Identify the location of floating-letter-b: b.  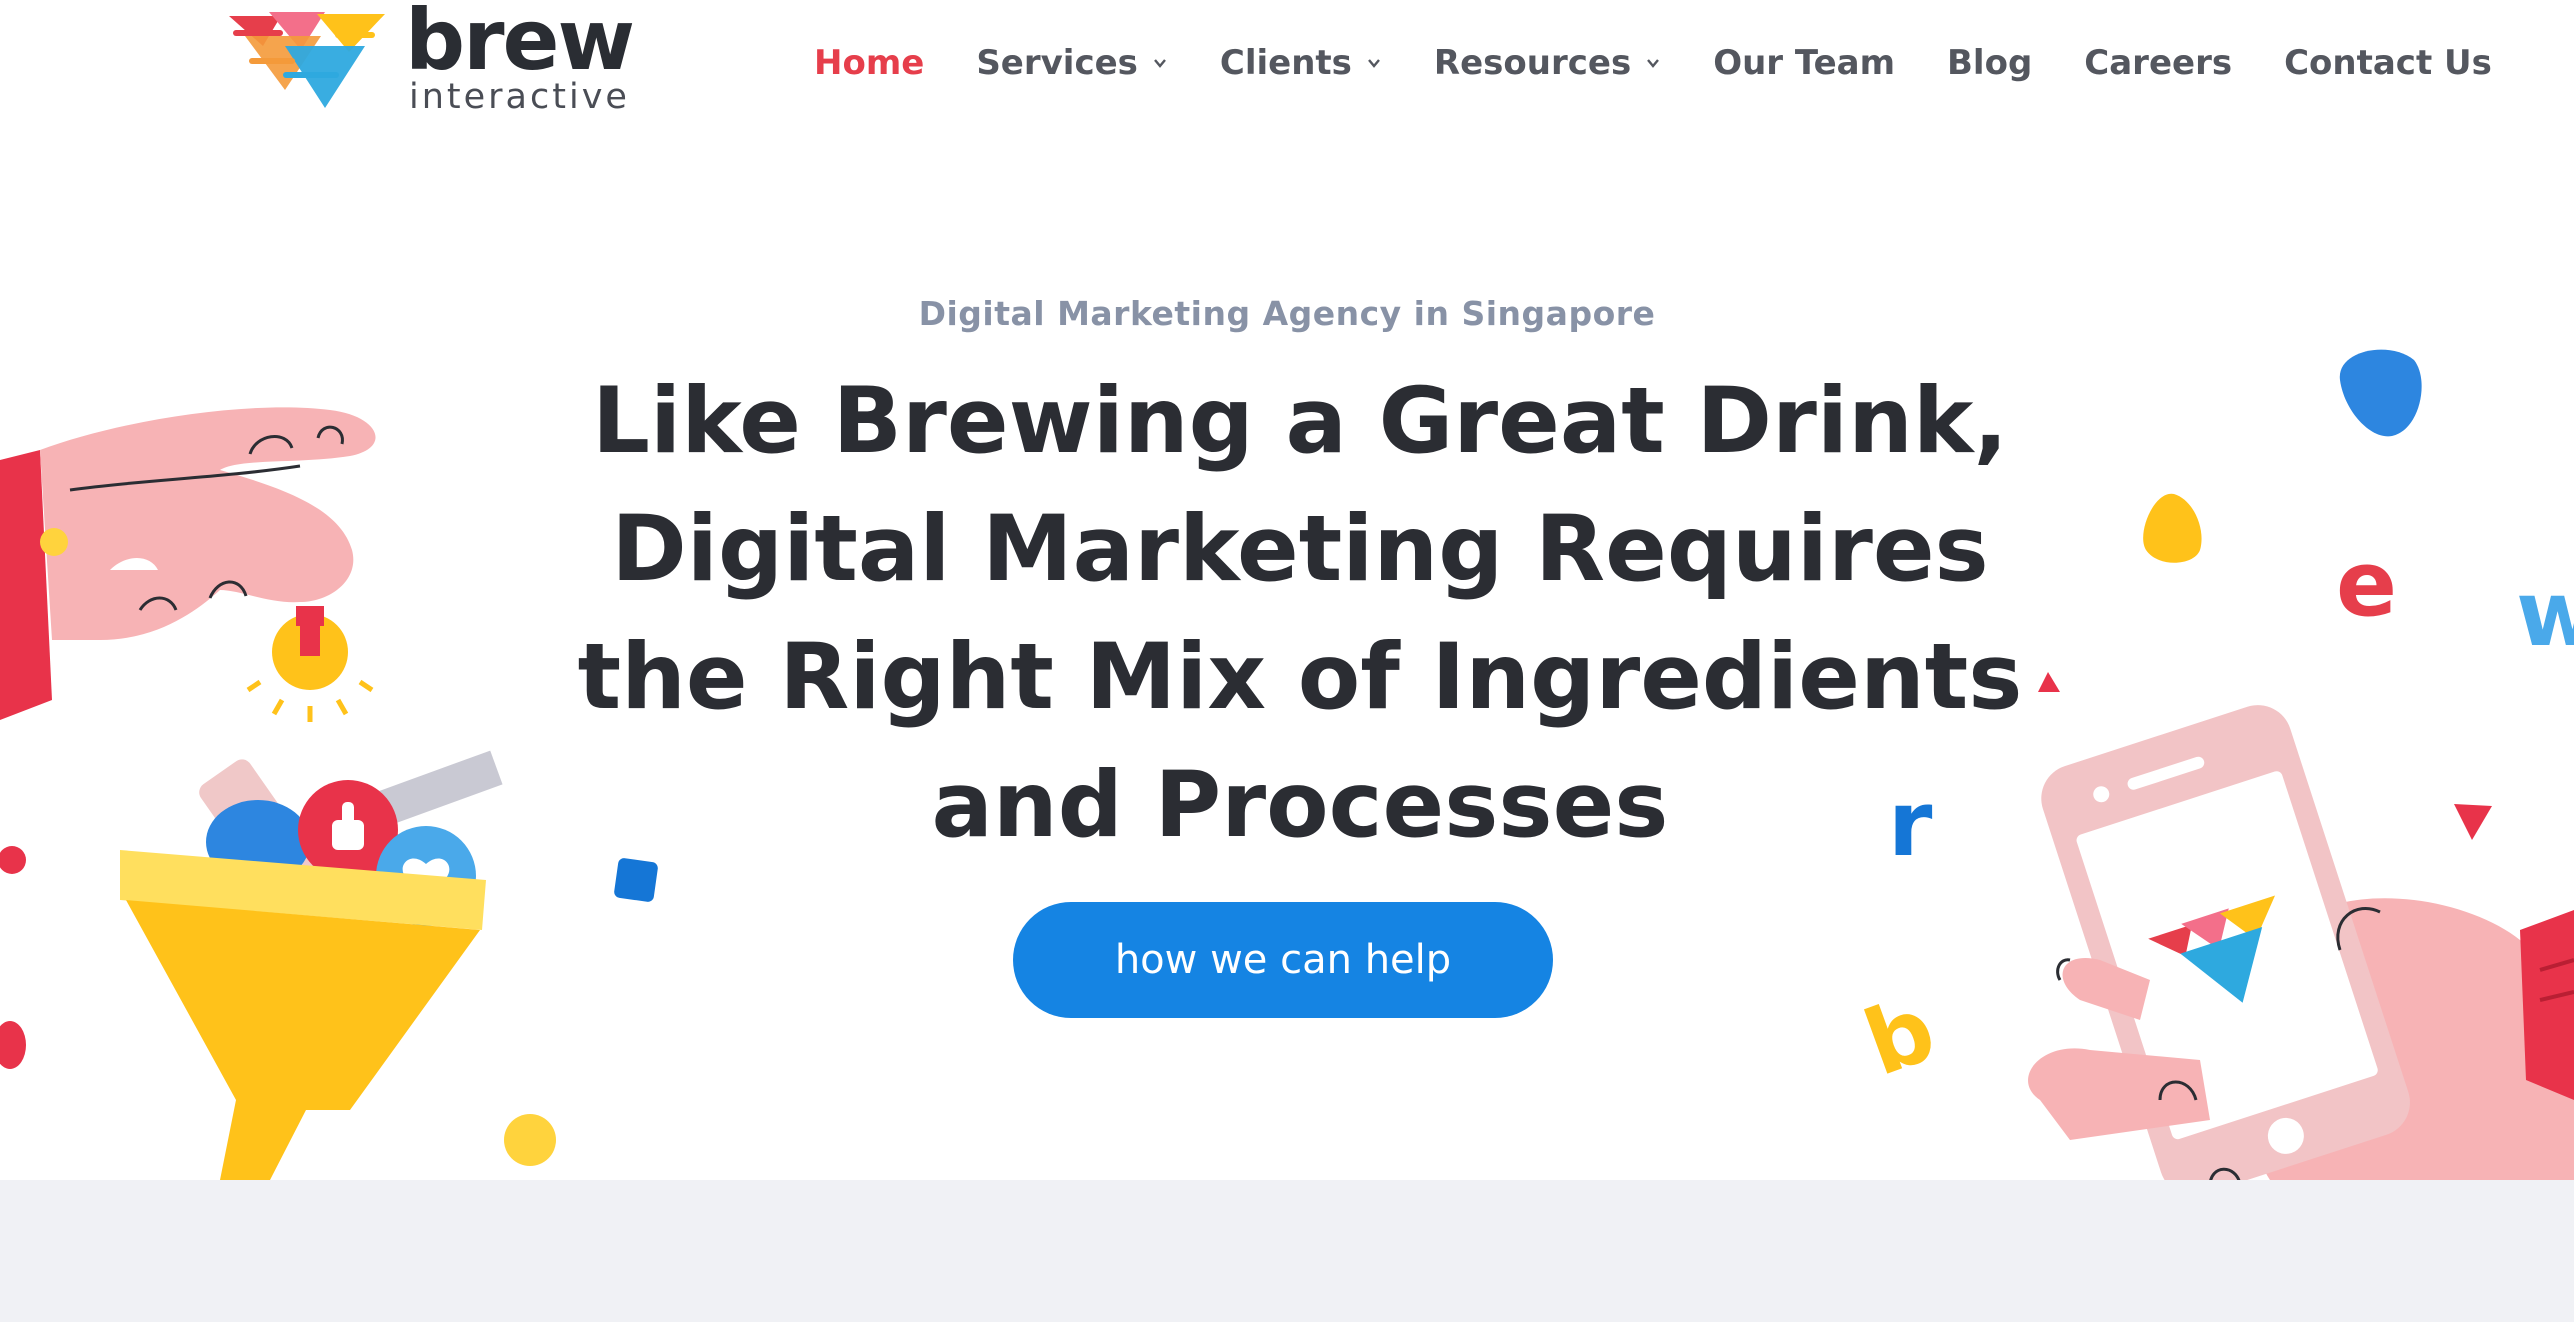
(1900, 1036).